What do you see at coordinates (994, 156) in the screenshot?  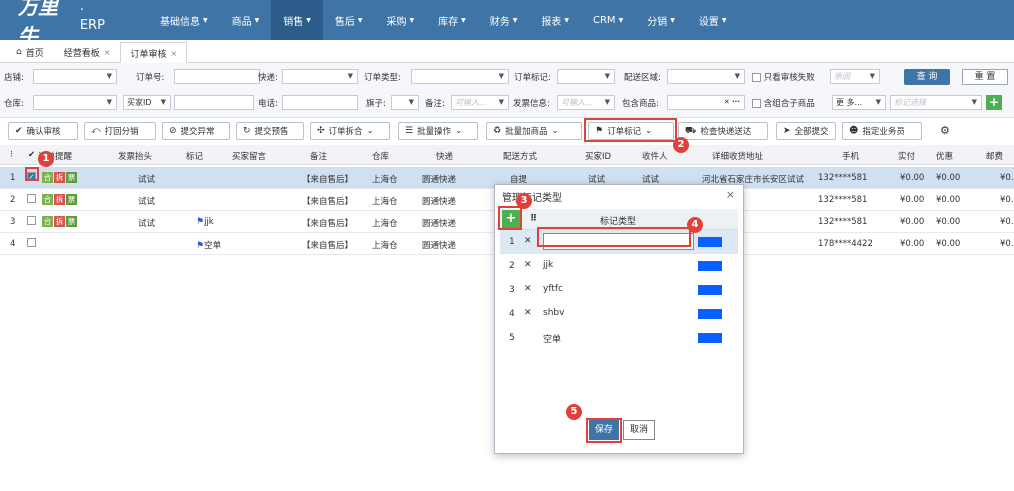 I see `column-header: 邮费` at bounding box center [994, 156].